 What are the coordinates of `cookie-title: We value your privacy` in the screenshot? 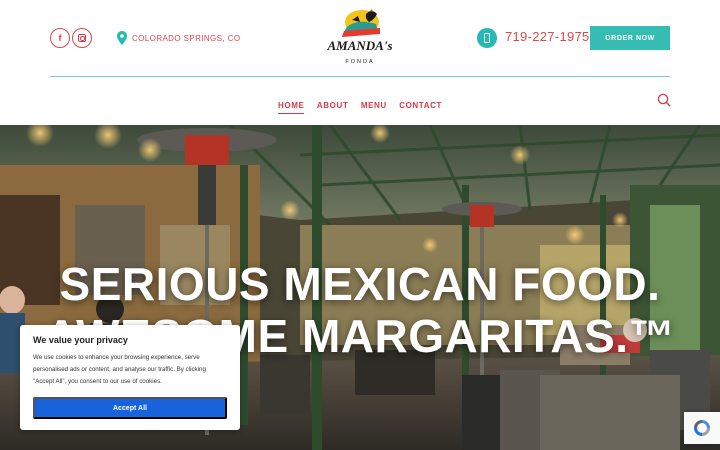 It's located at (80, 340).